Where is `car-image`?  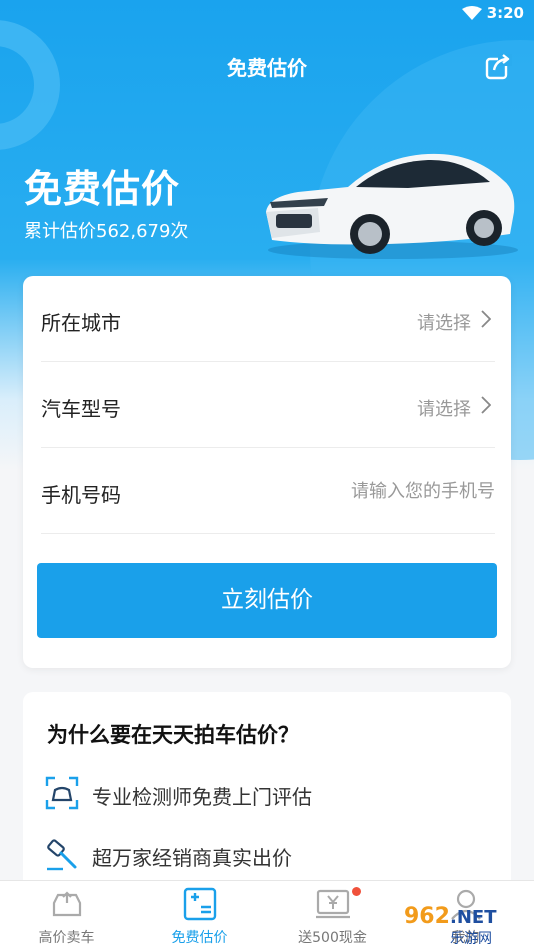 car-image is located at coordinates (392, 206).